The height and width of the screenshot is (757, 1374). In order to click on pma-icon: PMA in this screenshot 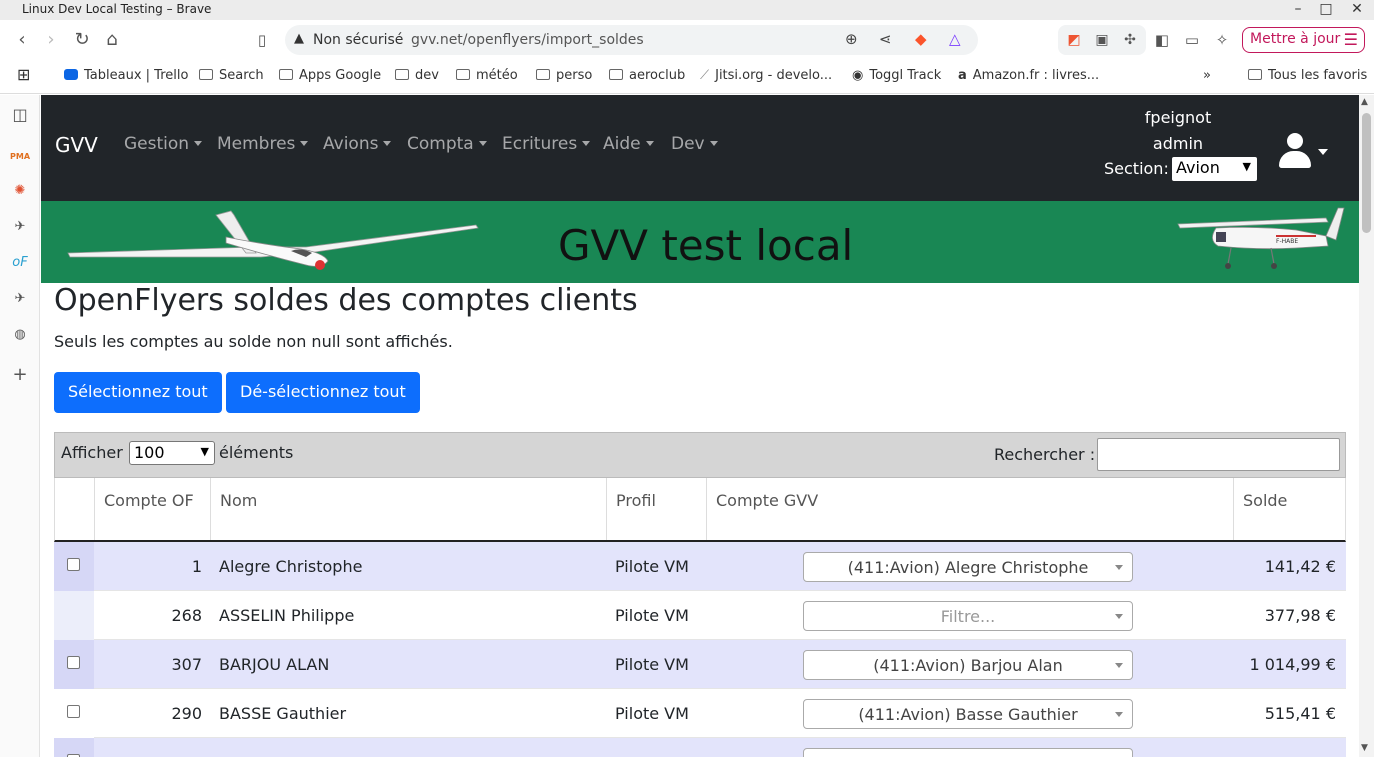, I will do `click(20, 157)`.